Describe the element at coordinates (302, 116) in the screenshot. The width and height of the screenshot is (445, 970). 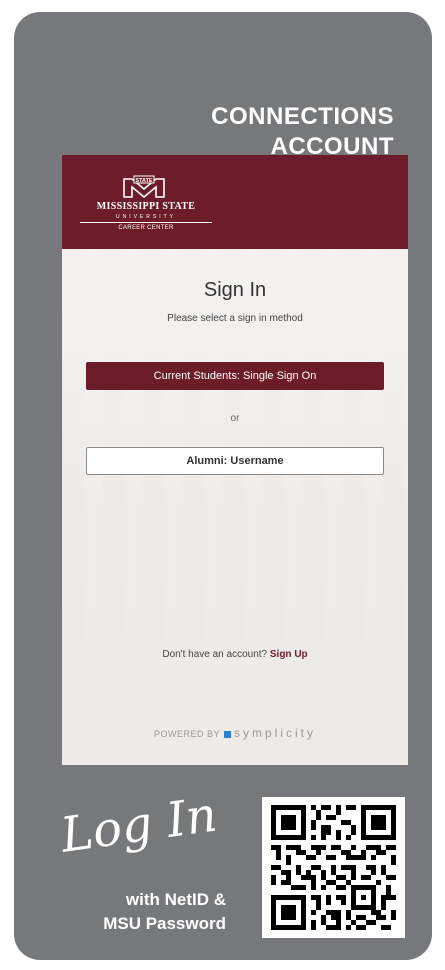
I see `heading-line-1: CONNECTIONS` at that location.